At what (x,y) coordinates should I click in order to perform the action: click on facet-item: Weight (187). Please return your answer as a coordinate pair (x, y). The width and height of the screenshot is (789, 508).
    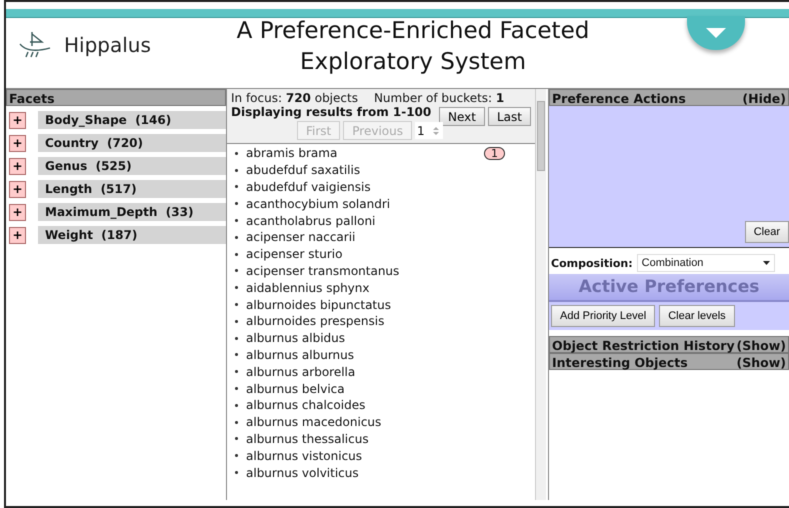
    Looking at the image, I should click on (132, 235).